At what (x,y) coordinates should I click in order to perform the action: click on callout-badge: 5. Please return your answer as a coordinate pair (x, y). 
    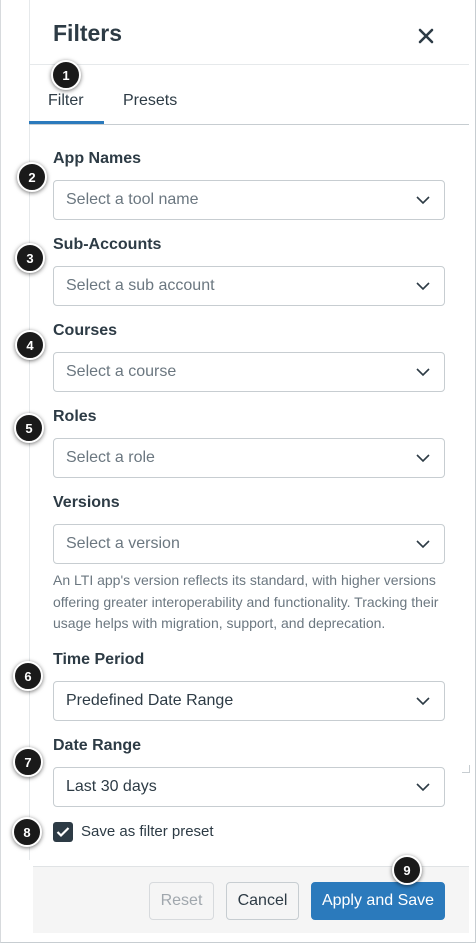
    Looking at the image, I should click on (29, 428).